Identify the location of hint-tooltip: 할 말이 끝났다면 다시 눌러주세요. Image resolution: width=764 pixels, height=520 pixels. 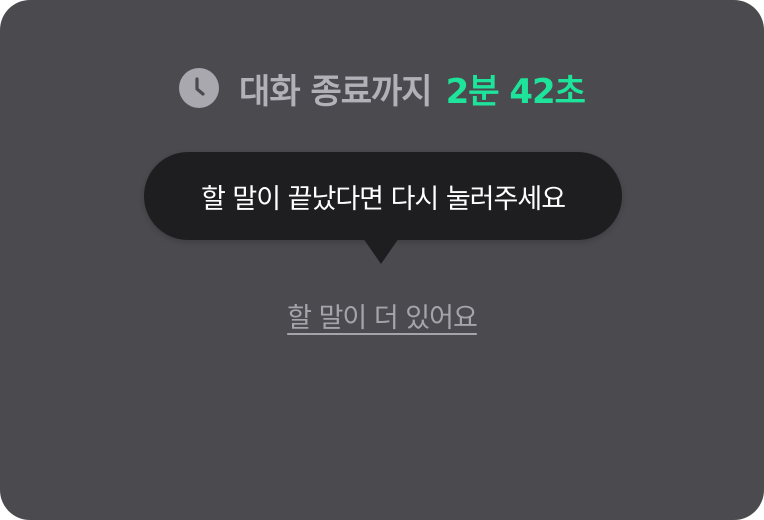
(383, 196).